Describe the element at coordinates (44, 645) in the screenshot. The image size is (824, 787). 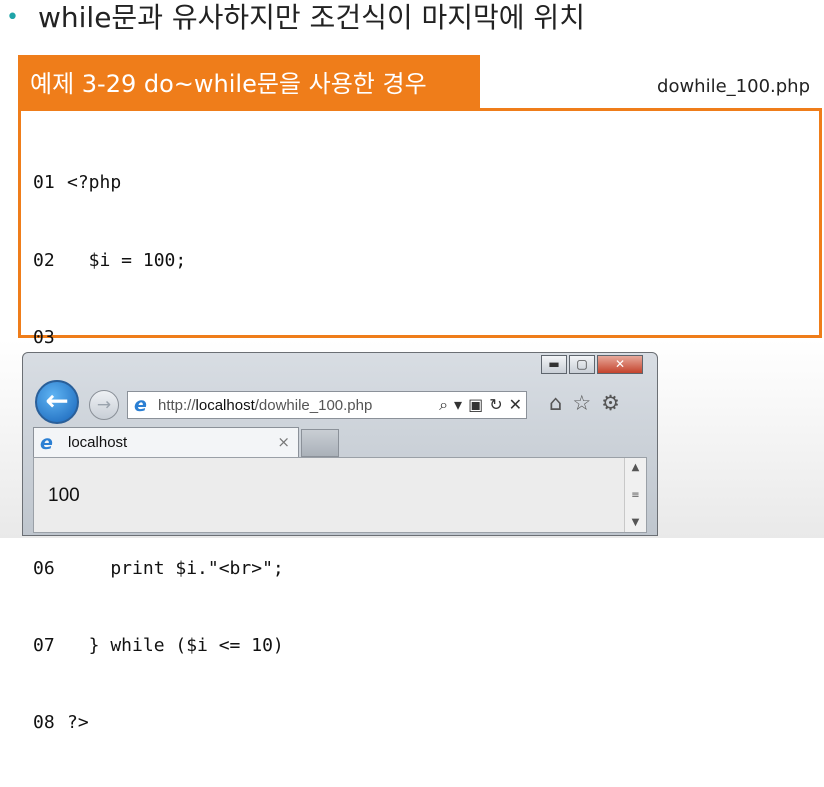
I see `line-number: 07` at that location.